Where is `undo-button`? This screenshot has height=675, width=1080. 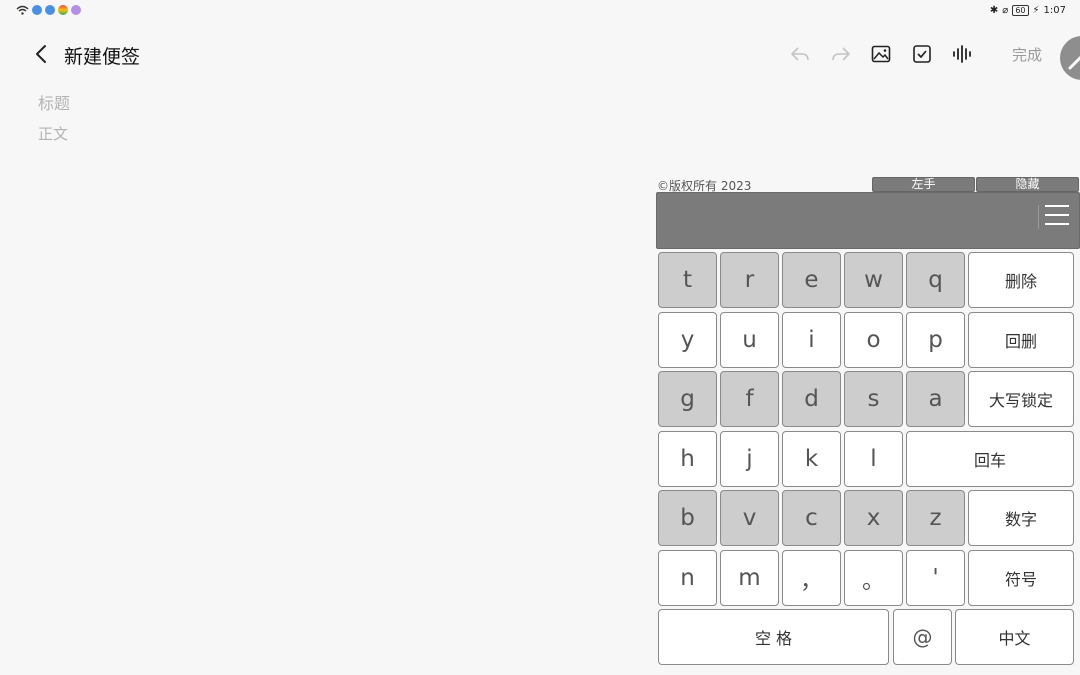 undo-button is located at coordinates (800, 54).